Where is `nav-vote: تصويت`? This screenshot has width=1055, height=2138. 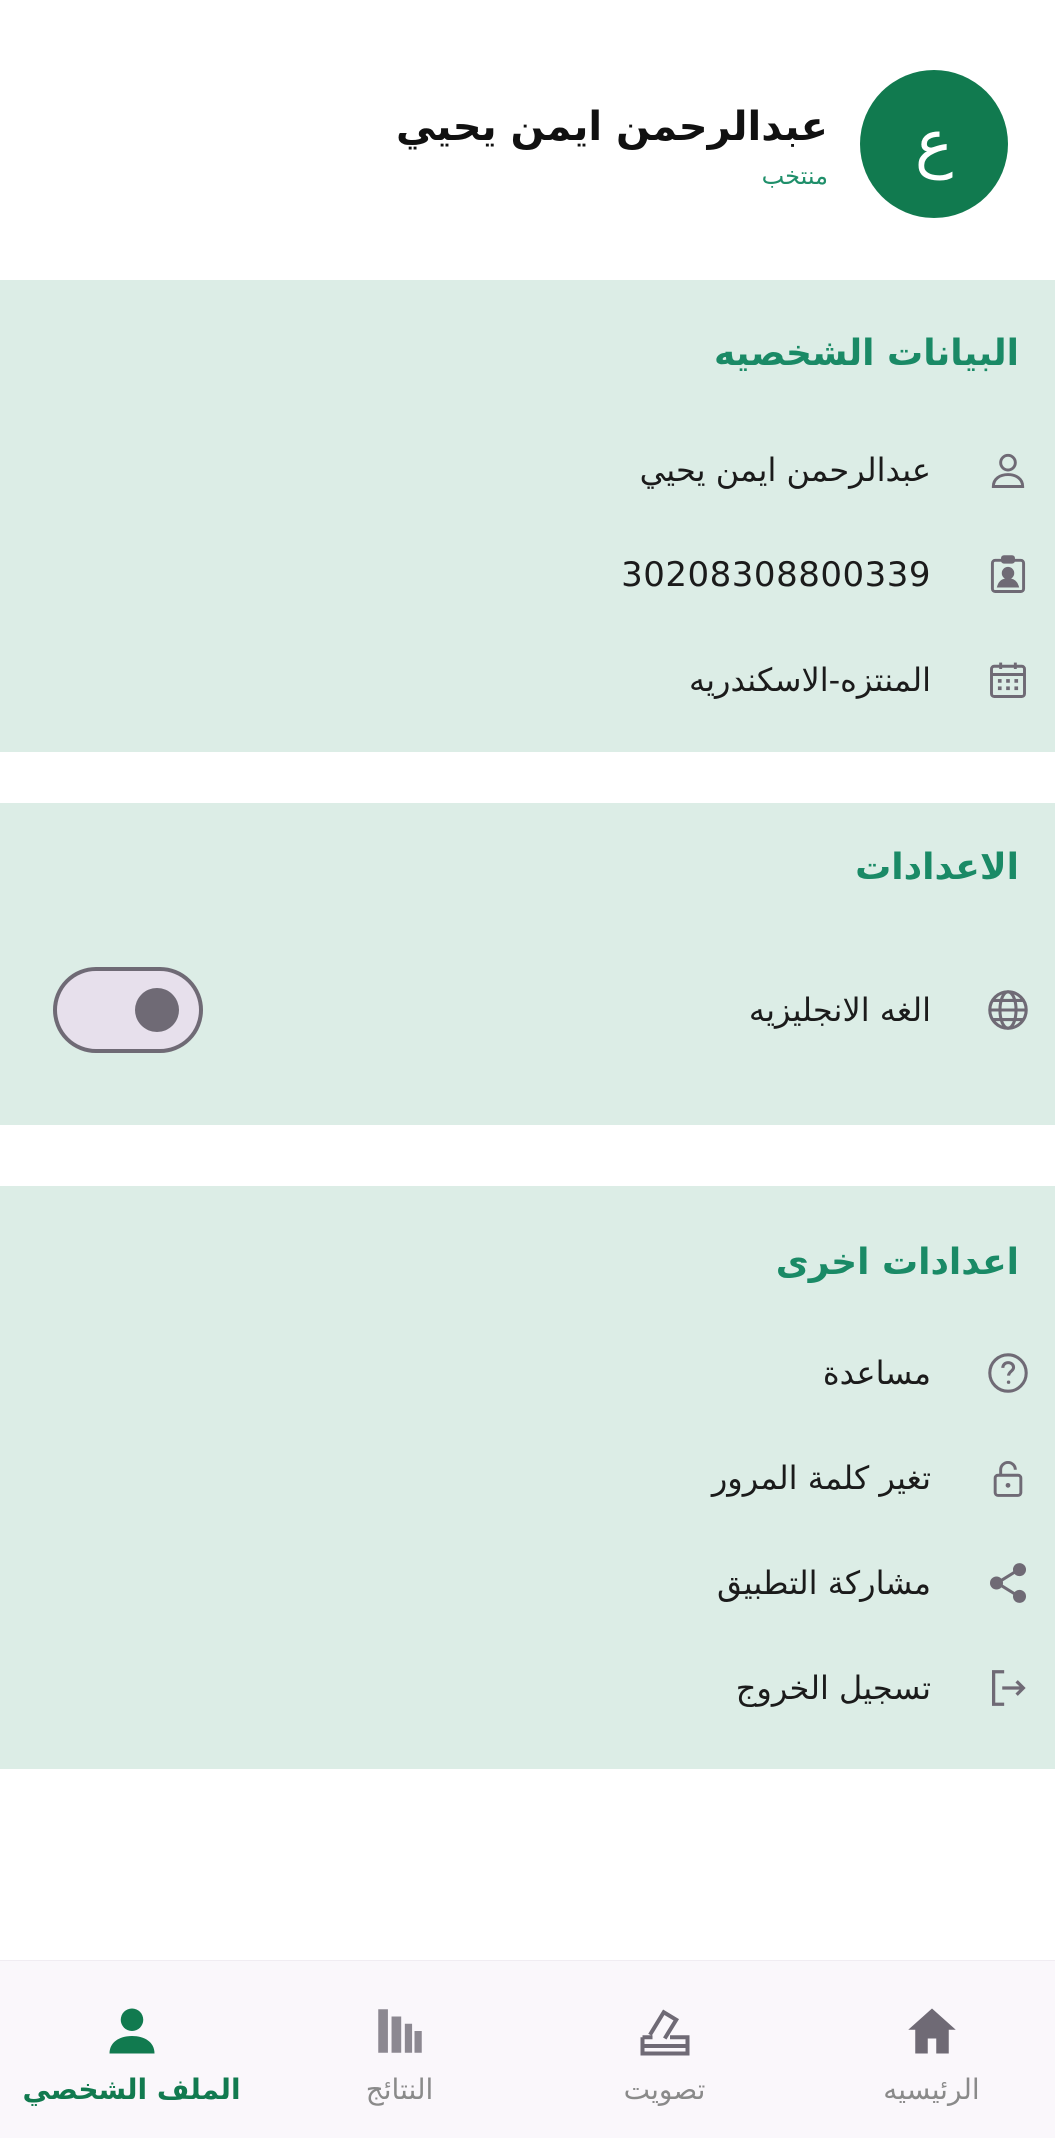 nav-vote: تصويت is located at coordinates (664, 2049).